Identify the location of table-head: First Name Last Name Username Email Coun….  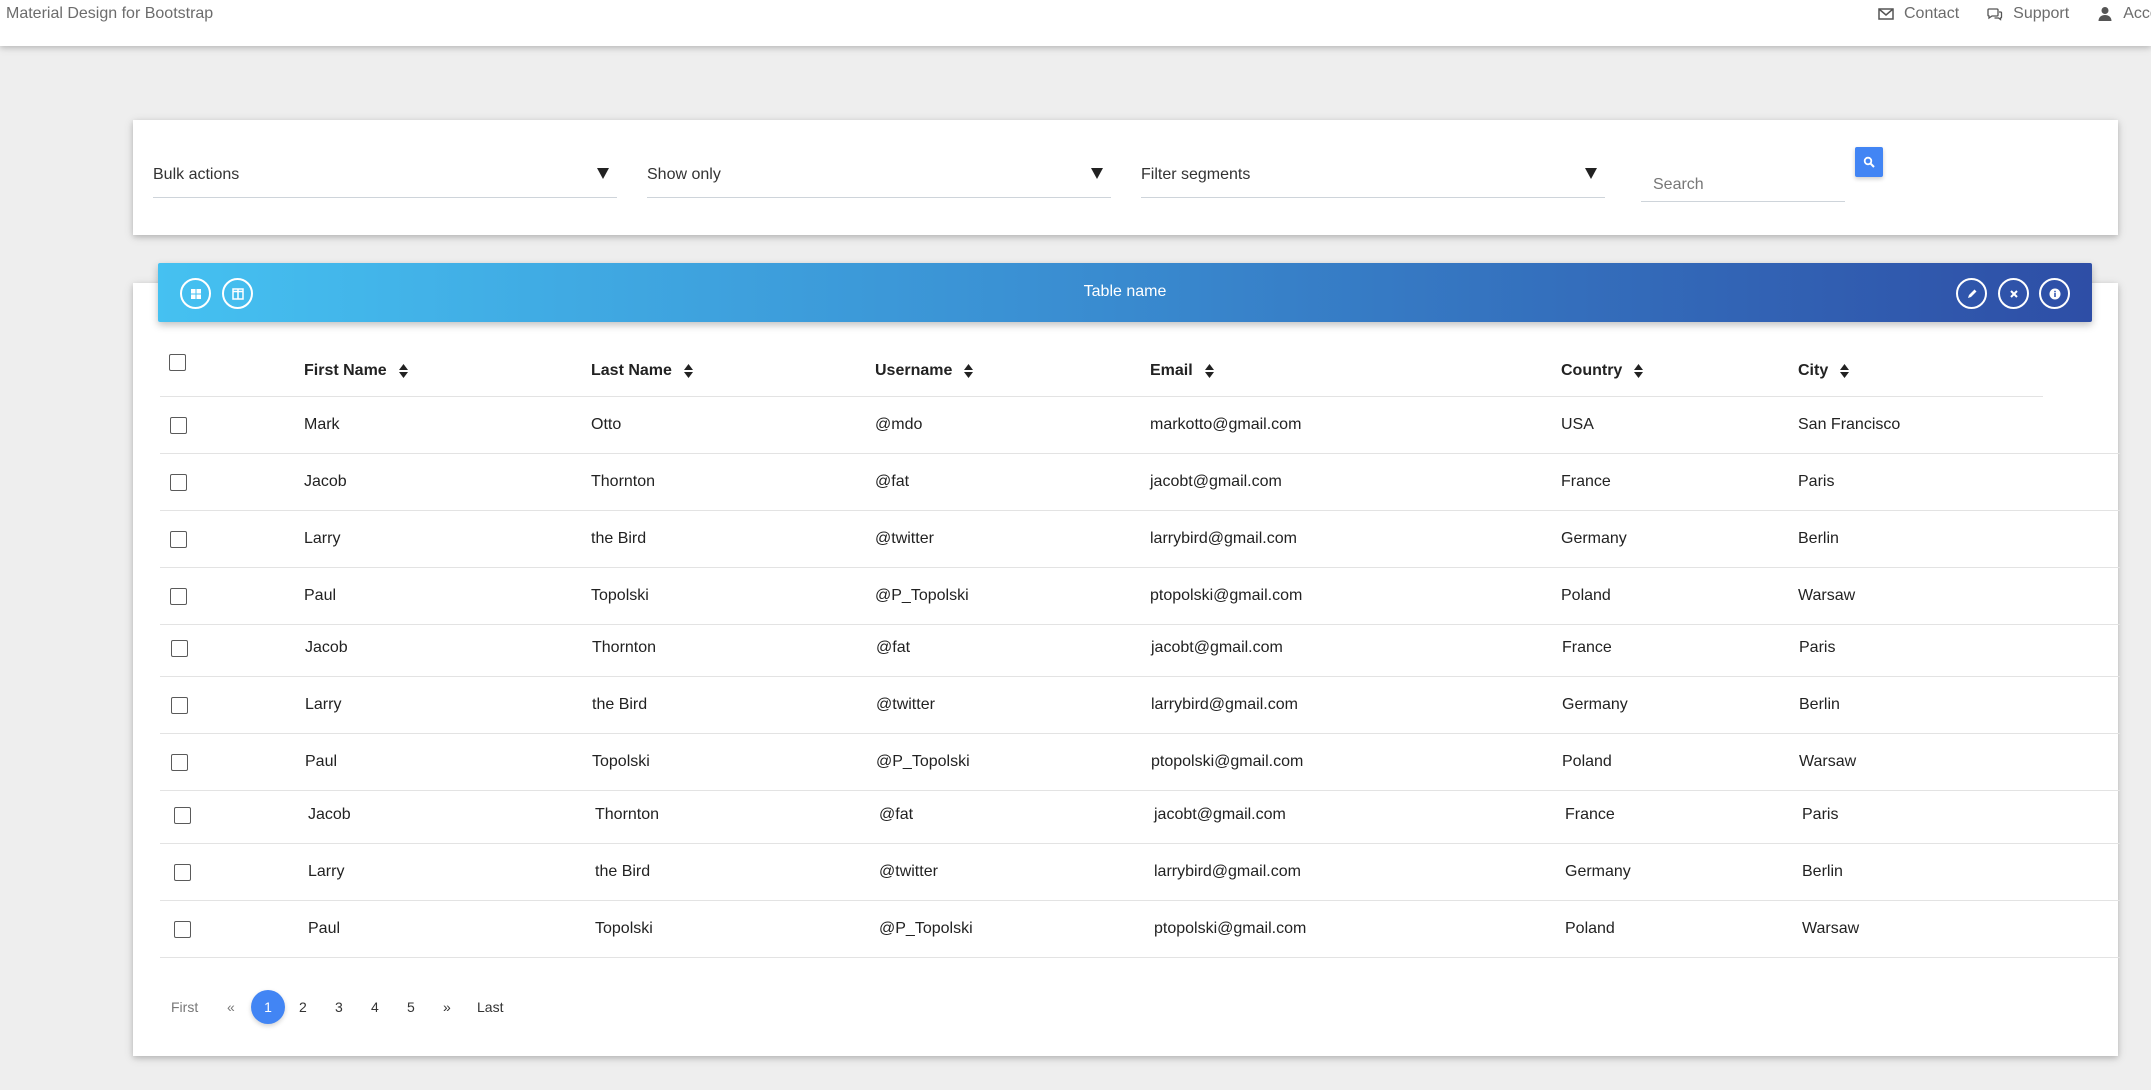
(1101, 368).